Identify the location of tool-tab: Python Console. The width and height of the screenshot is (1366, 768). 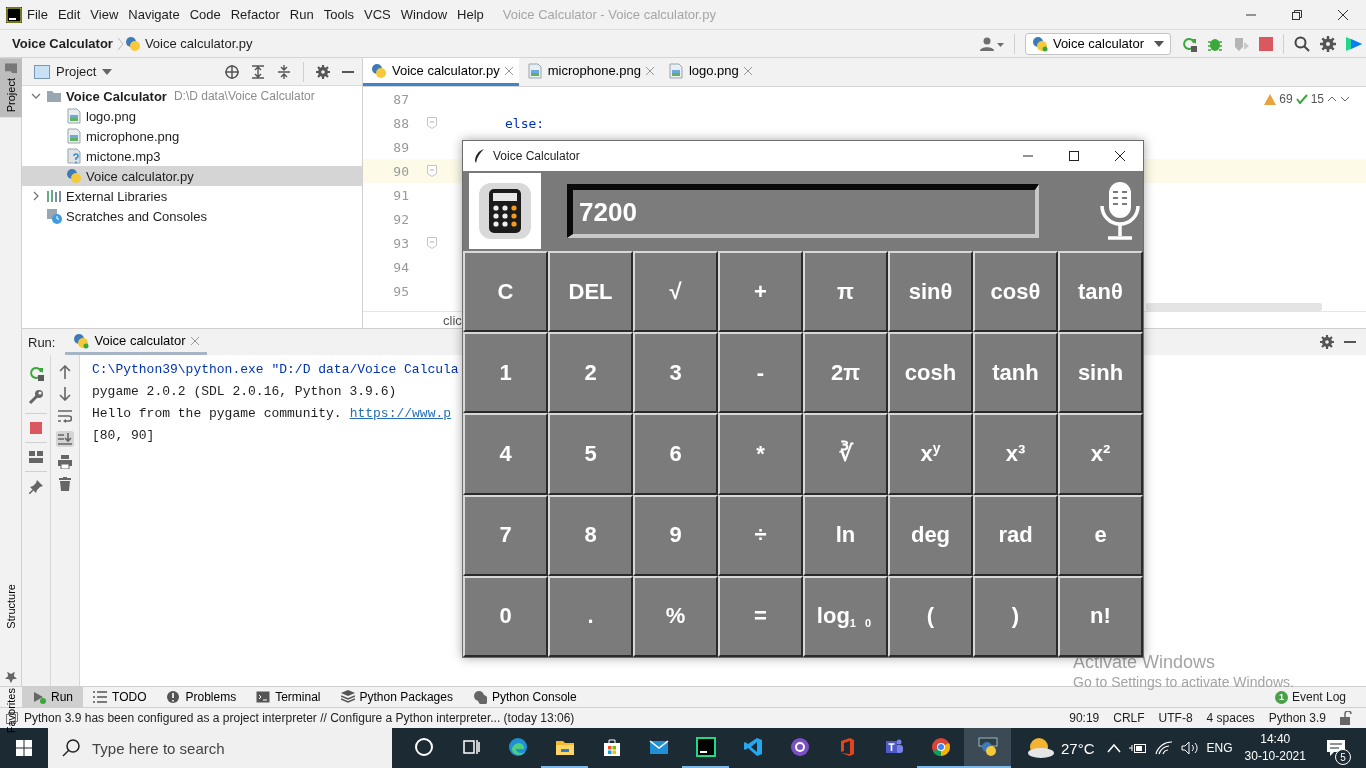
(524, 697).